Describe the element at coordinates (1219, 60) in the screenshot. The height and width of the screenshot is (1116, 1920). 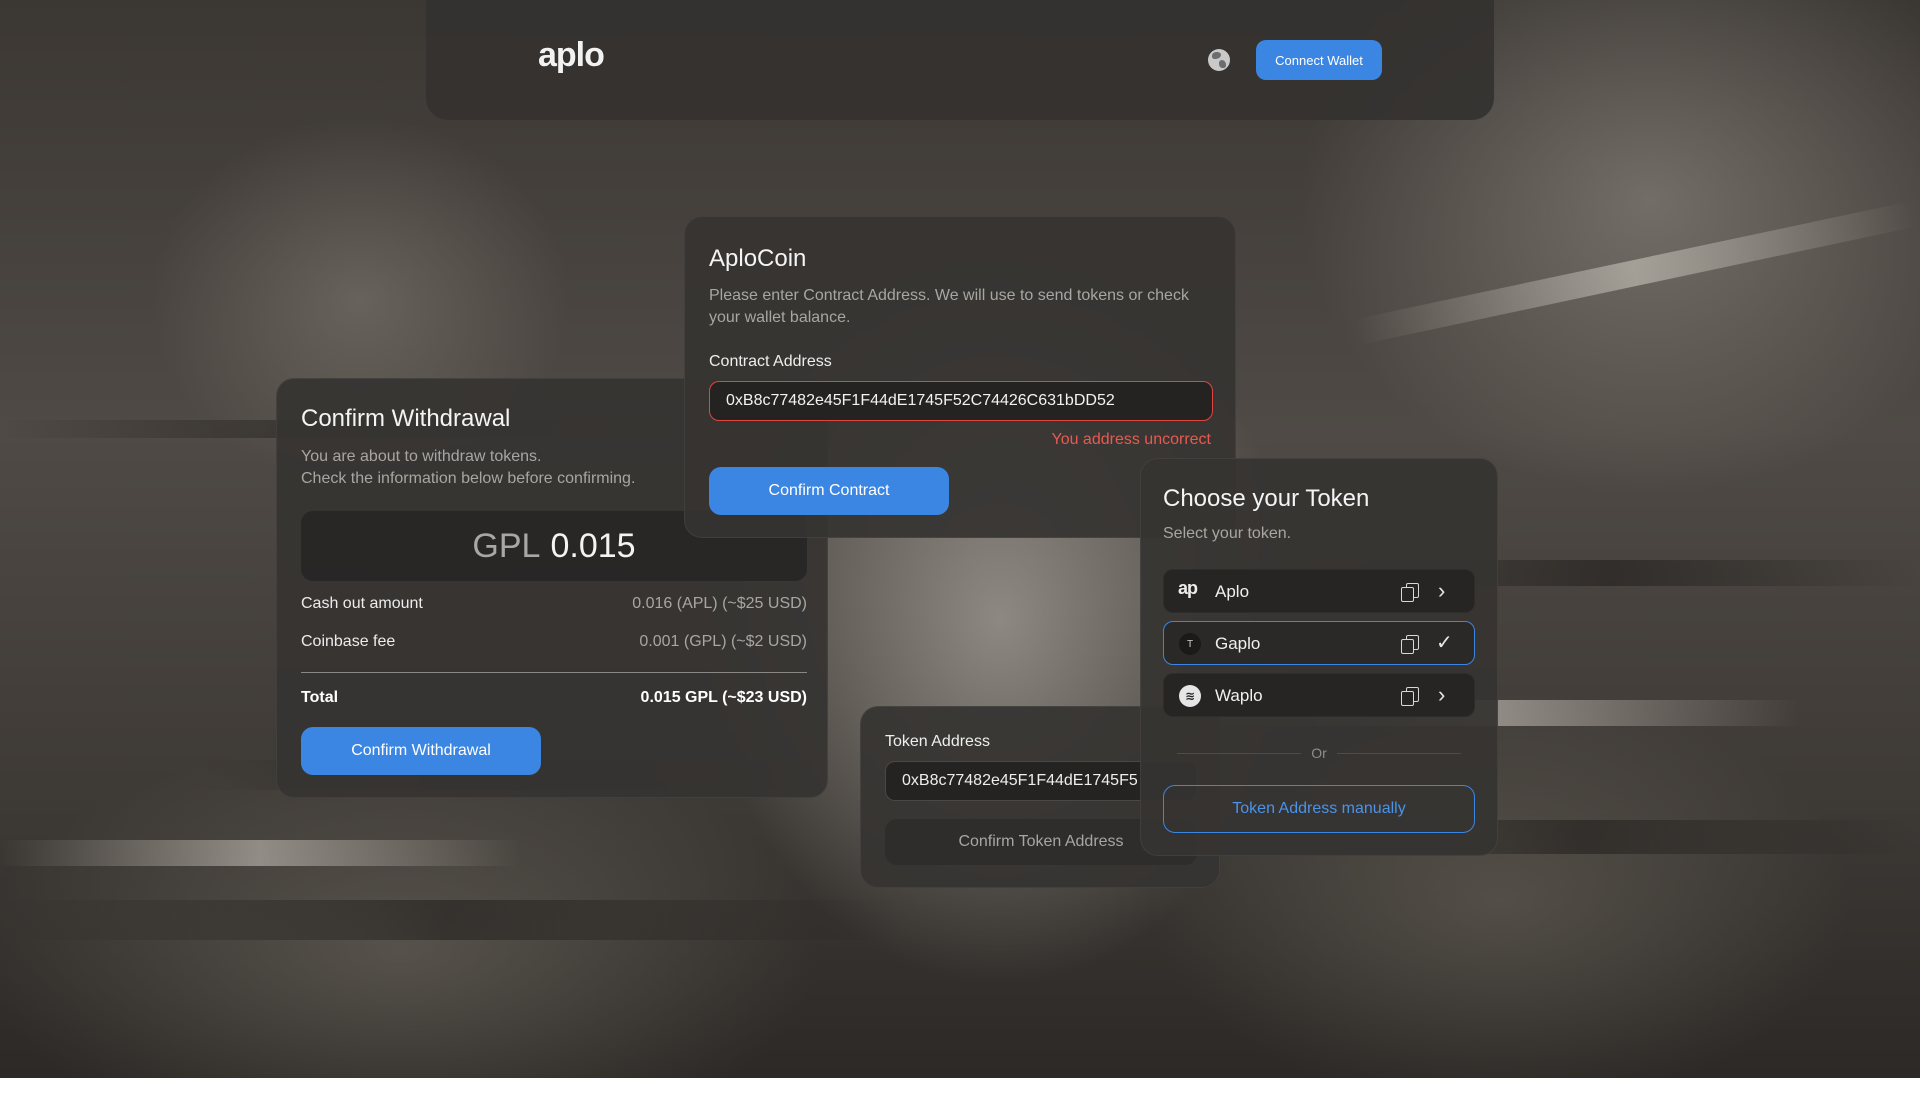
I see `globe-icon` at that location.